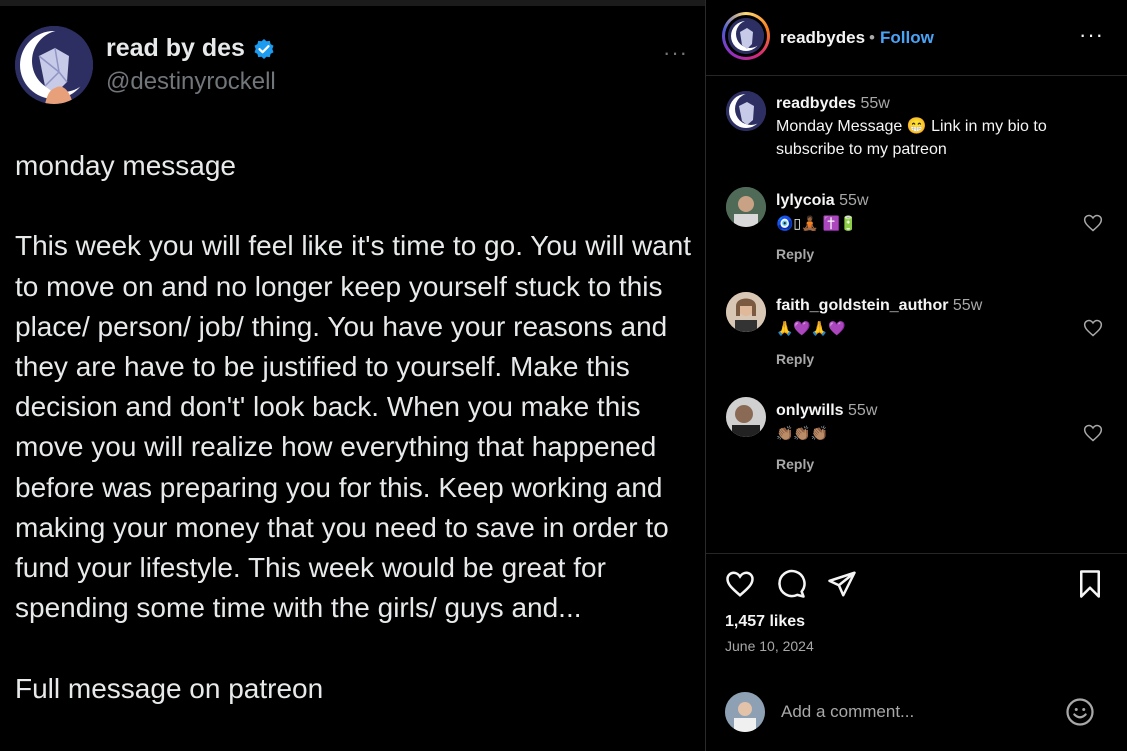 This screenshot has width=1127, height=751. Describe the element at coordinates (1091, 35) in the screenshot. I see `post-more-options-icon: ···` at that location.